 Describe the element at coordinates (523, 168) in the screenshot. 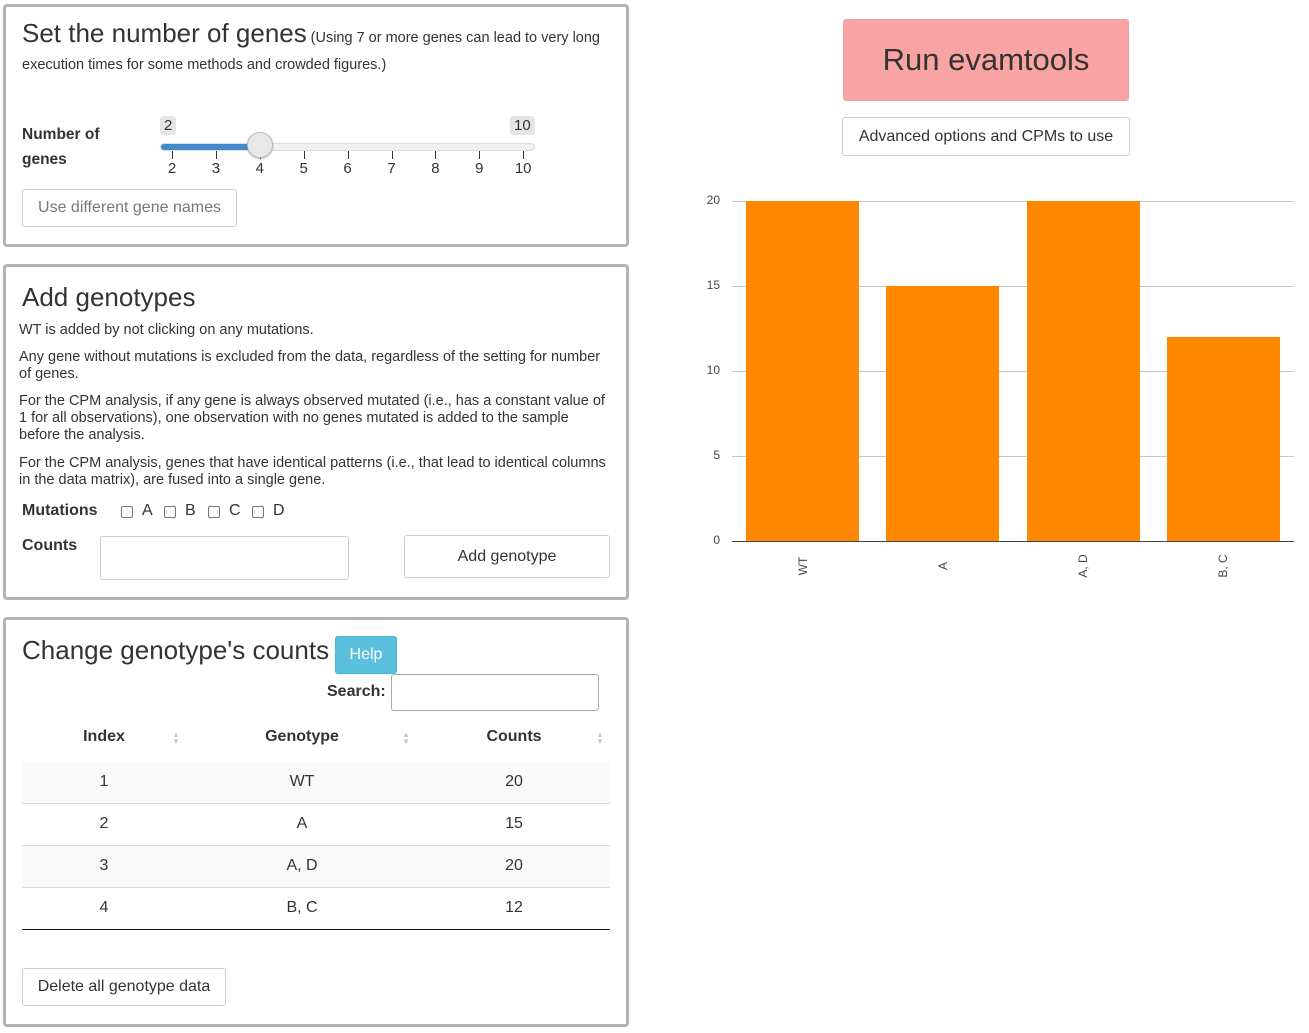

I see `slider-tick-label: 10` at that location.